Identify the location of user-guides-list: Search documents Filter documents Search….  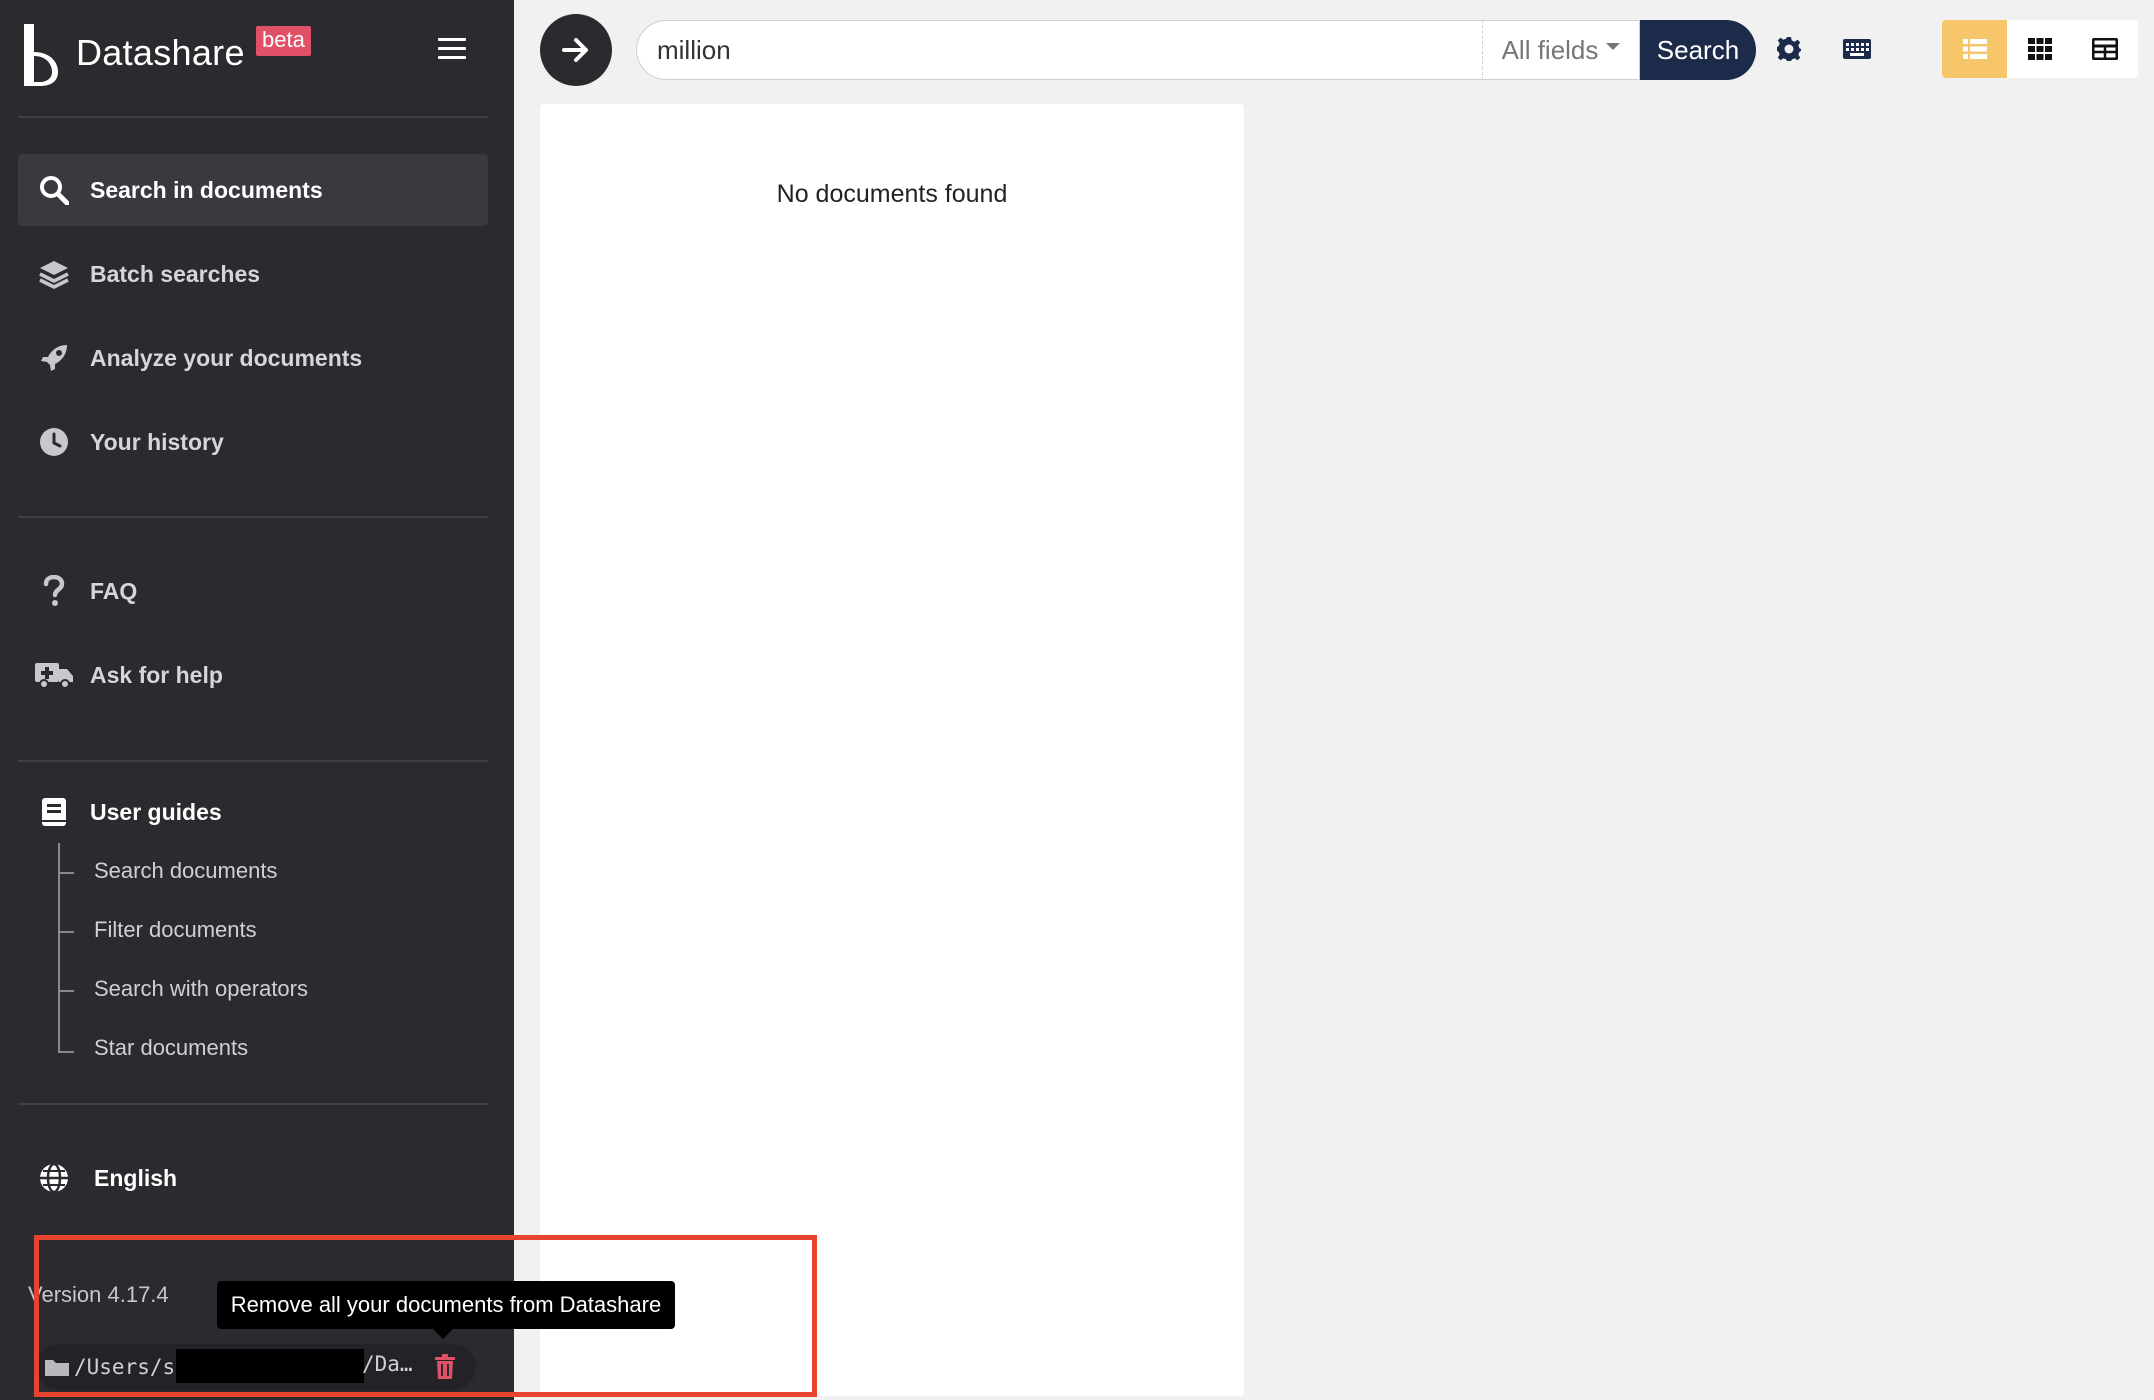
(268, 951).